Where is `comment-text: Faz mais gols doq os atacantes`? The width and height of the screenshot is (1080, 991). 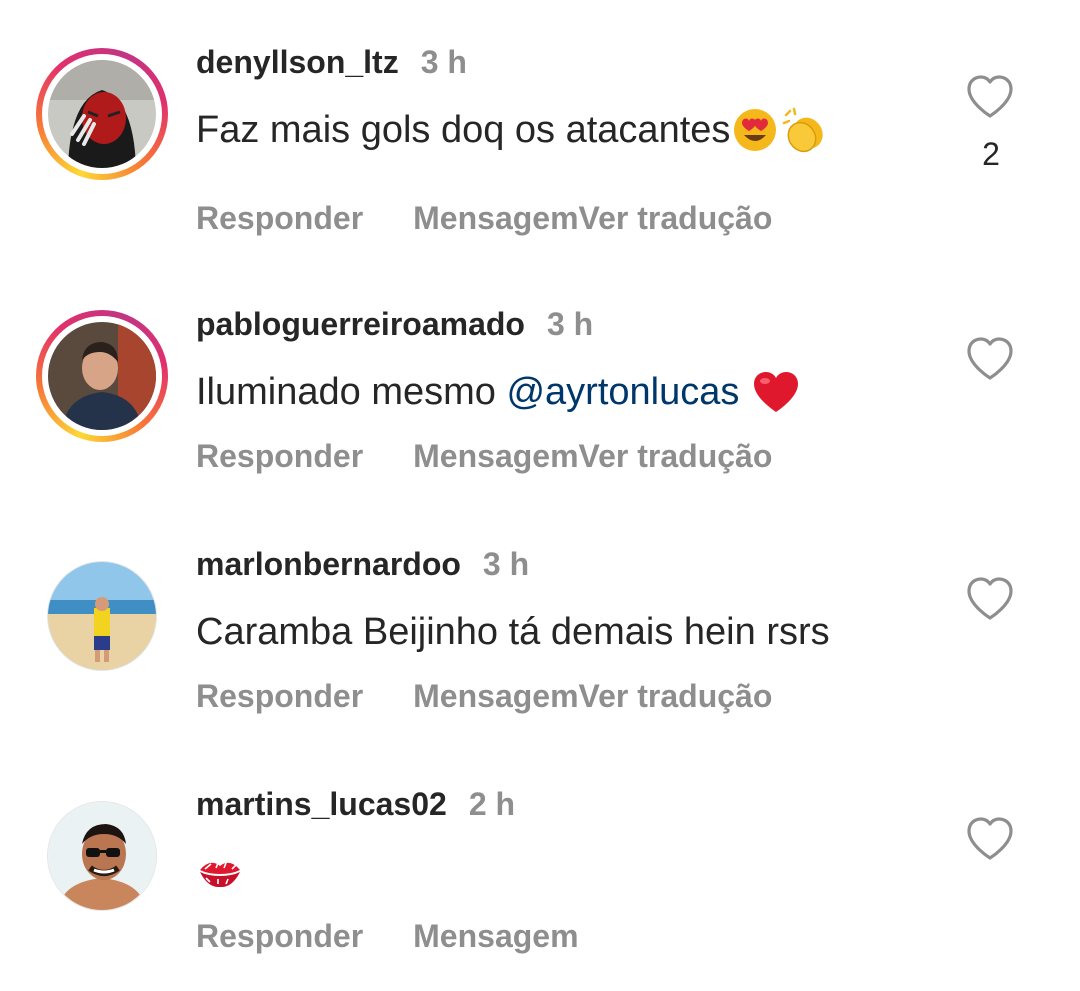 comment-text: Faz mais gols doq os atacantes is located at coordinates (512, 130).